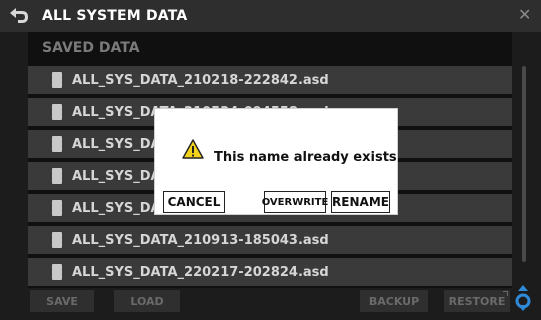 The width and height of the screenshot is (541, 320). I want to click on dialog-message: This name already exists., so click(308, 157).